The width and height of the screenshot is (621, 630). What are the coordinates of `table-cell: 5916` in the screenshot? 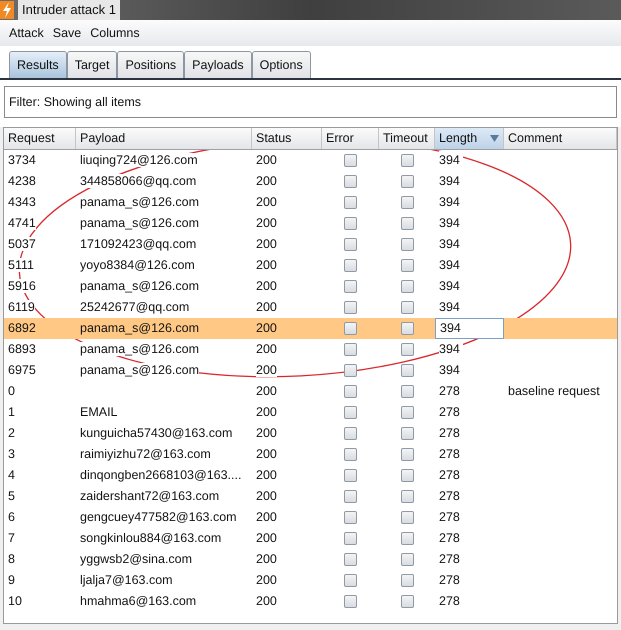 It's located at (22, 286).